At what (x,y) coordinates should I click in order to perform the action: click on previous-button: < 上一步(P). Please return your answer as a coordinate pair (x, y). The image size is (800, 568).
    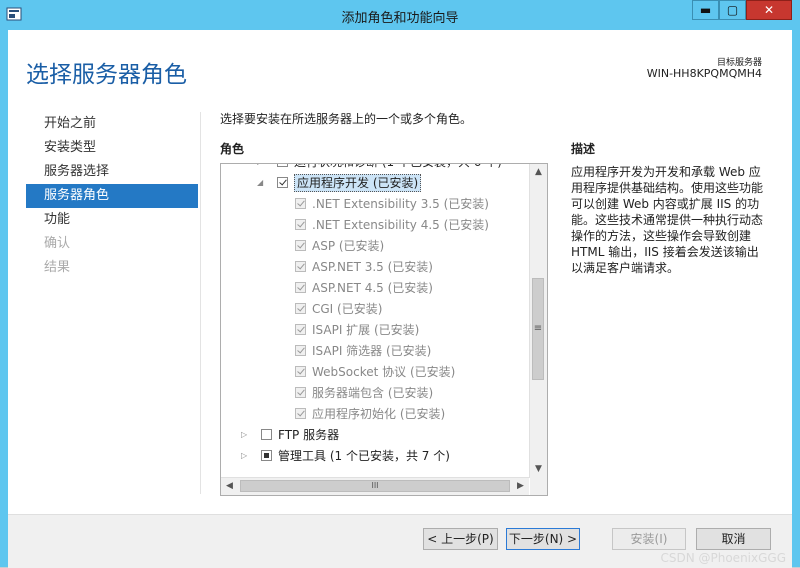
    Looking at the image, I should click on (460, 539).